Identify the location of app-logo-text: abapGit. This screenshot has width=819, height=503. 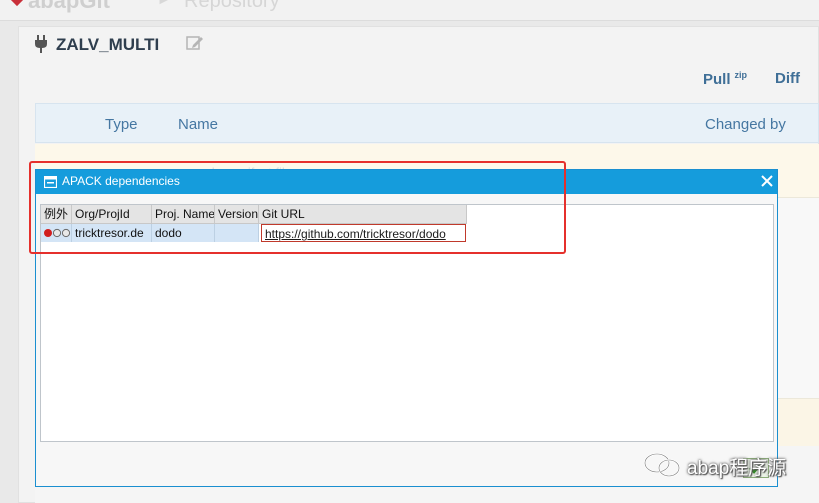
(69, 7).